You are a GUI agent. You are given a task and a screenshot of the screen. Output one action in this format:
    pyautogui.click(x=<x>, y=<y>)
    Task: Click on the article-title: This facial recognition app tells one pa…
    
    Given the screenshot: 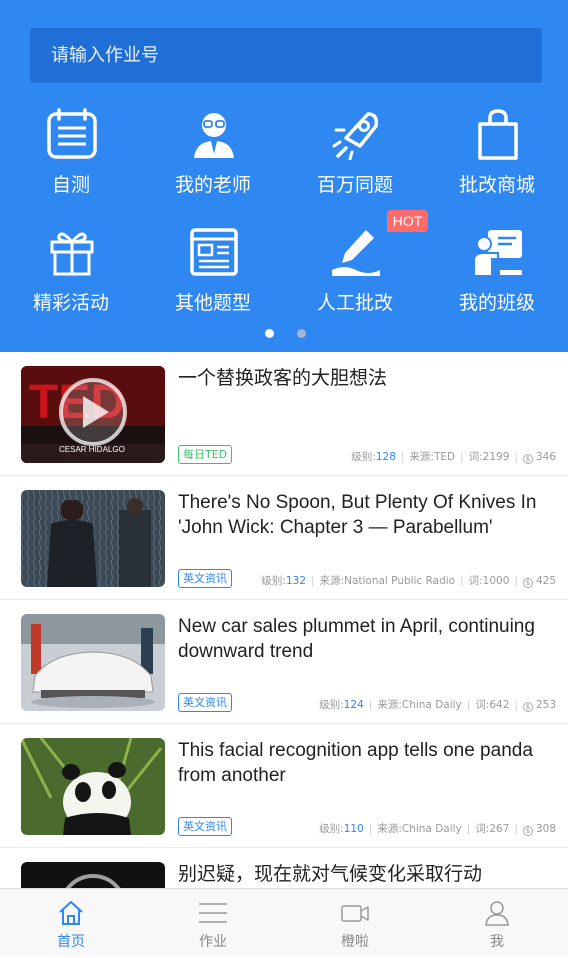 What is the action you would take?
    pyautogui.click(x=355, y=763)
    